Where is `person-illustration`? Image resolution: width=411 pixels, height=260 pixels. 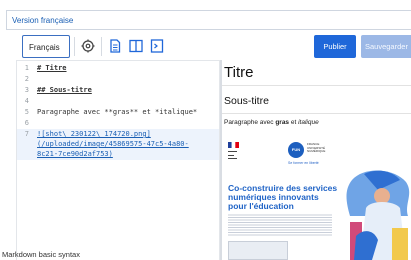 person-illustration is located at coordinates (378, 215).